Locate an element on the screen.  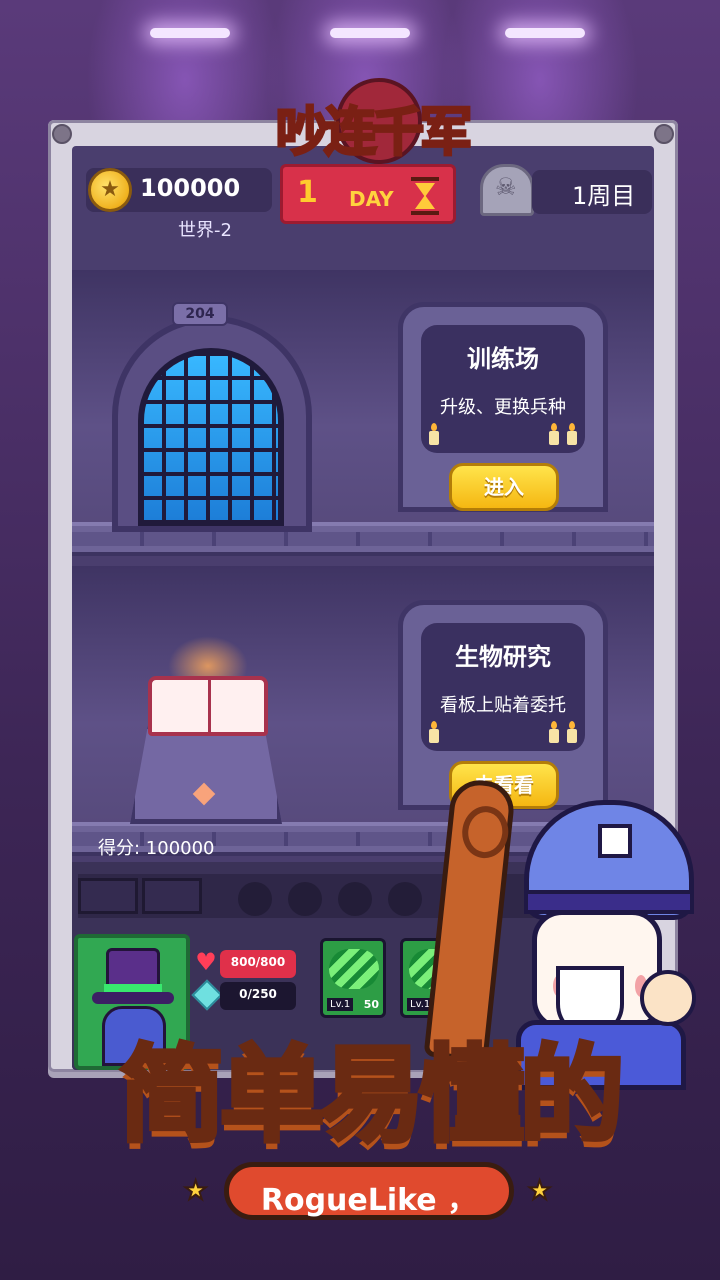
training-subtitle: 升级、更换兵种 is located at coordinates (503, 407).